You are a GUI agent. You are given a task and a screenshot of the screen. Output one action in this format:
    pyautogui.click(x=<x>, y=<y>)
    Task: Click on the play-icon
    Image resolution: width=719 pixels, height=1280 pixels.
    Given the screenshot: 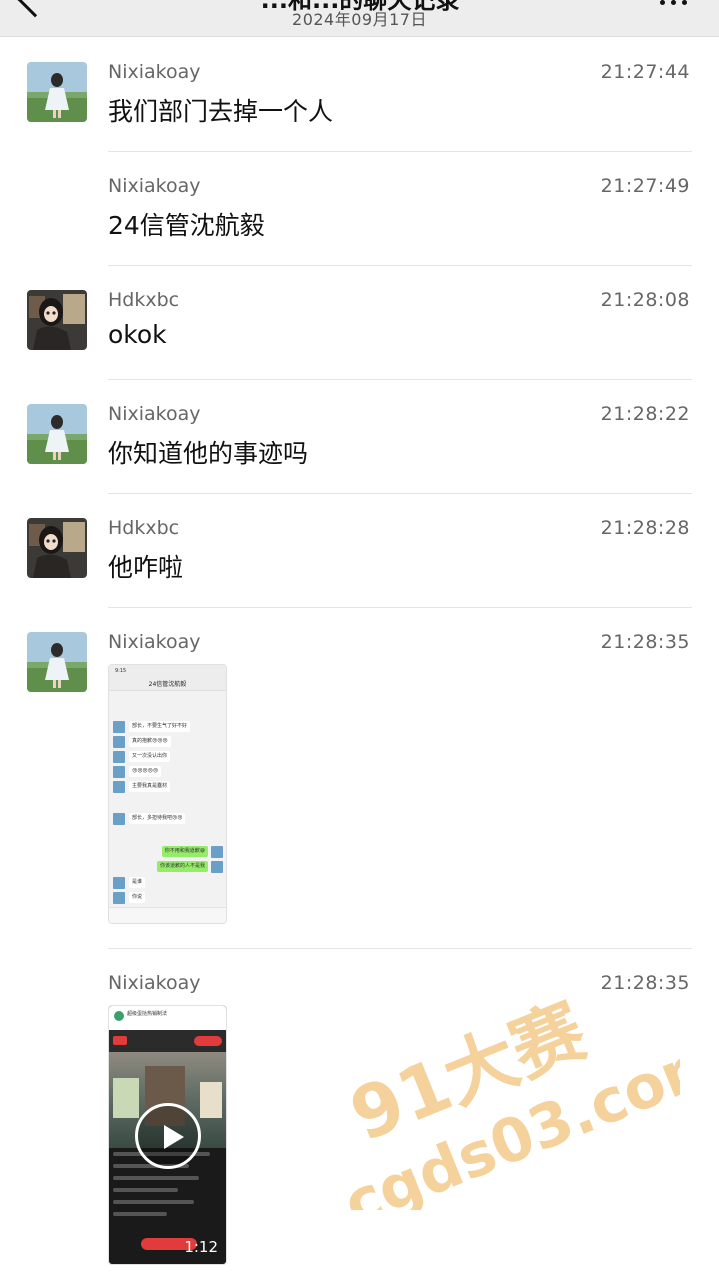 What is the action you would take?
    pyautogui.click(x=168, y=1136)
    